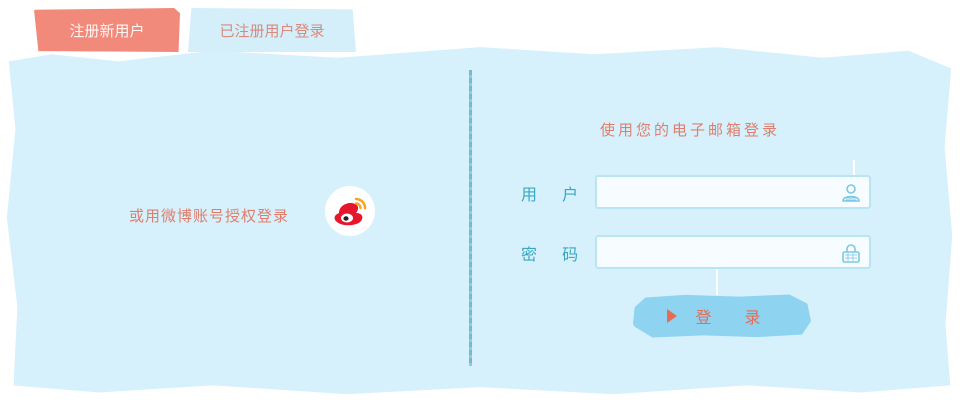 The image size is (960, 400). Describe the element at coordinates (555, 254) in the screenshot. I see `password-label: 密 码` at that location.